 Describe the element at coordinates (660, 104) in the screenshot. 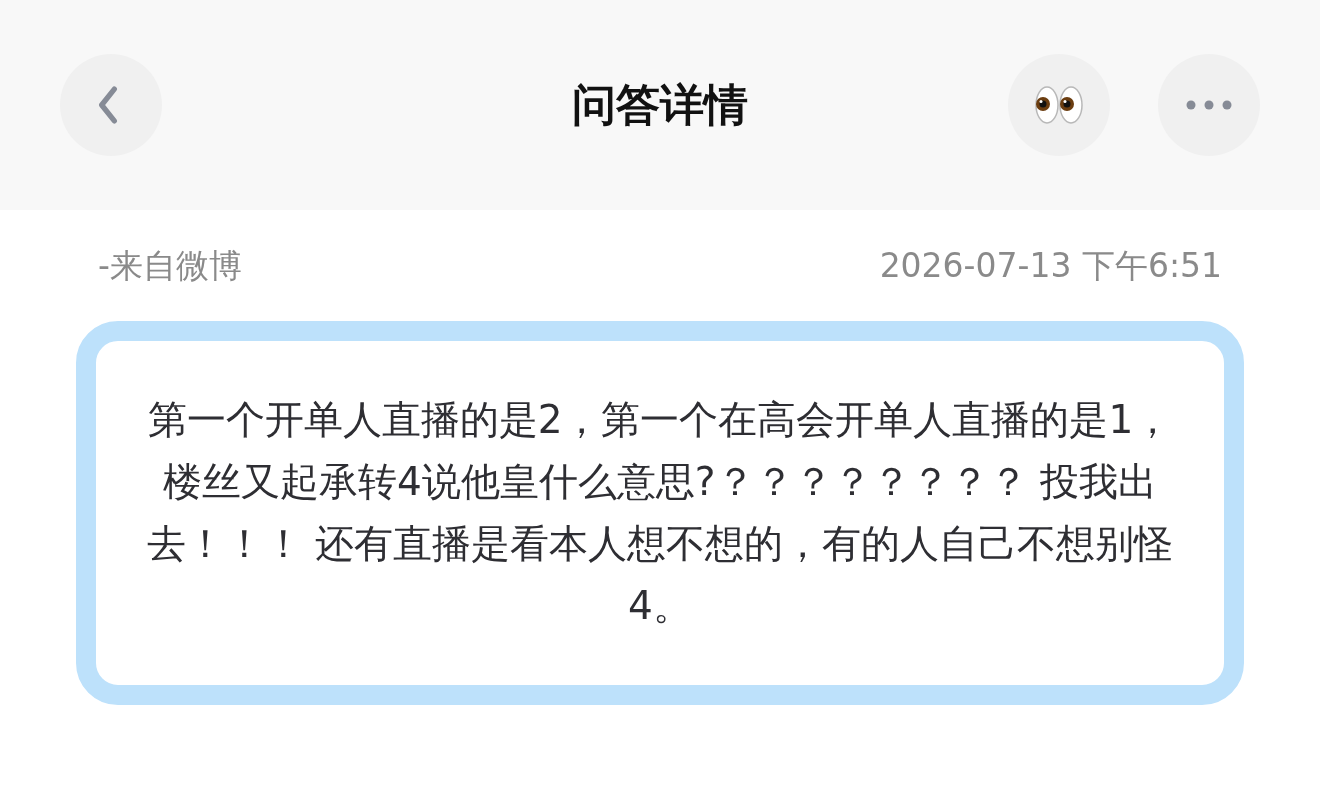

I see `page-title: 问答详情` at that location.